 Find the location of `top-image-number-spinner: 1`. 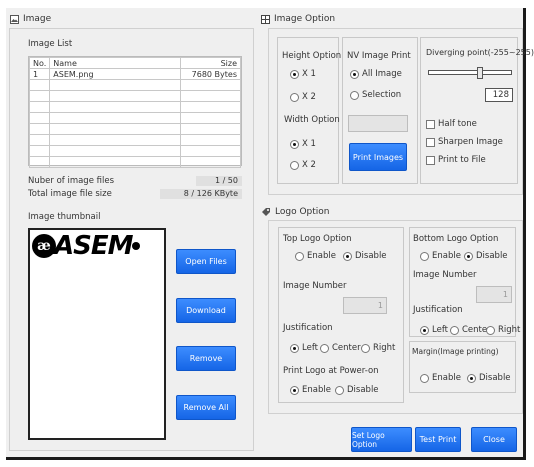

top-image-number-spinner: 1 is located at coordinates (365, 305).